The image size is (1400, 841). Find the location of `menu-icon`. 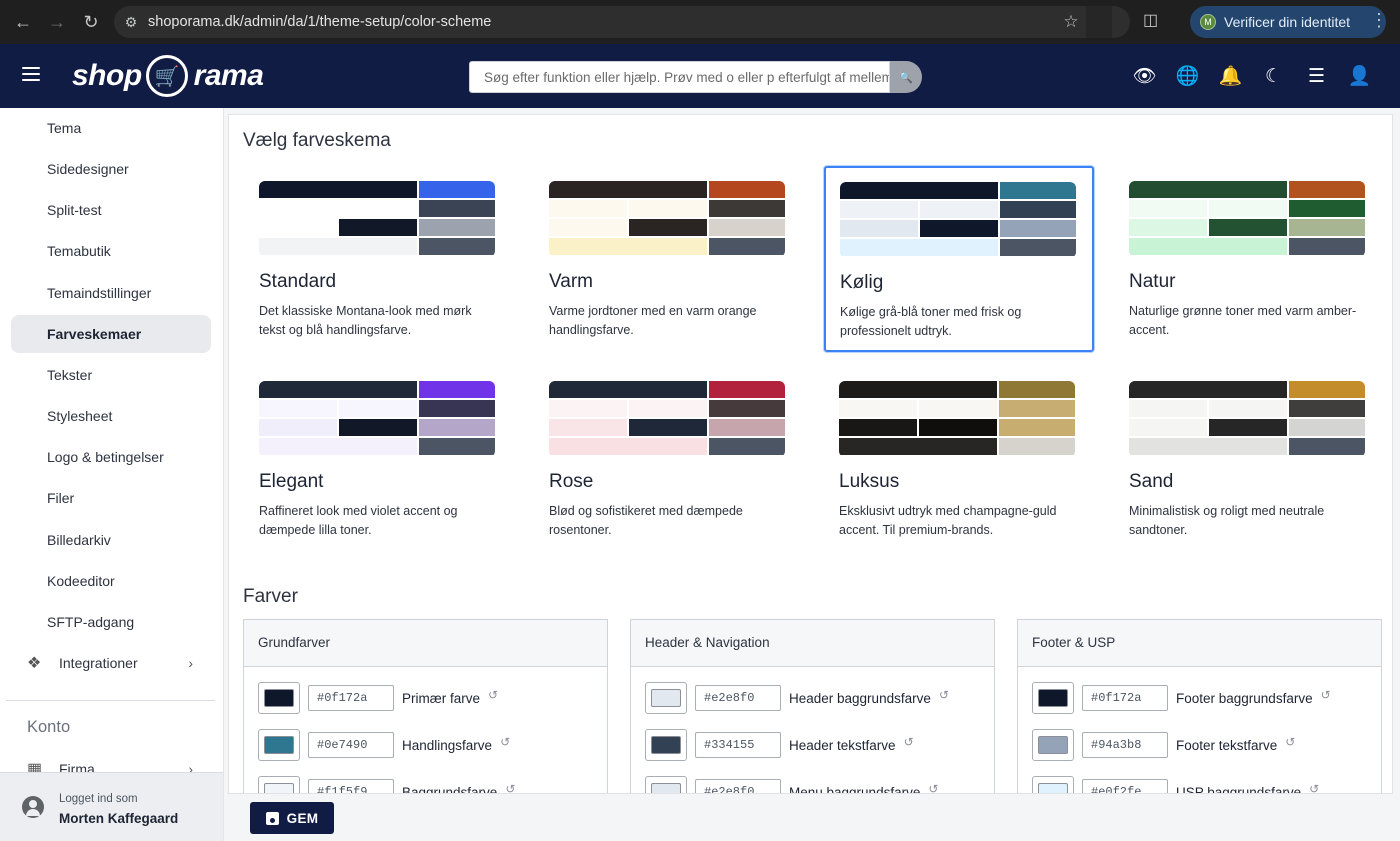

menu-icon is located at coordinates (31, 74).